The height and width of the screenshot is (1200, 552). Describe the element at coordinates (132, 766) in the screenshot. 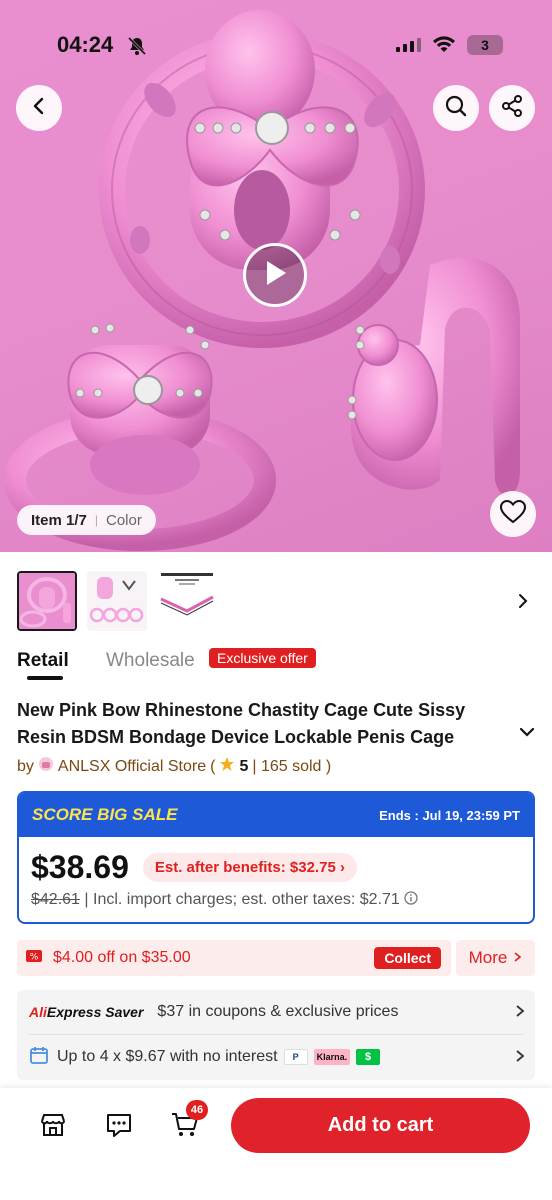

I see `store-name: ANLSX Official Store` at that location.